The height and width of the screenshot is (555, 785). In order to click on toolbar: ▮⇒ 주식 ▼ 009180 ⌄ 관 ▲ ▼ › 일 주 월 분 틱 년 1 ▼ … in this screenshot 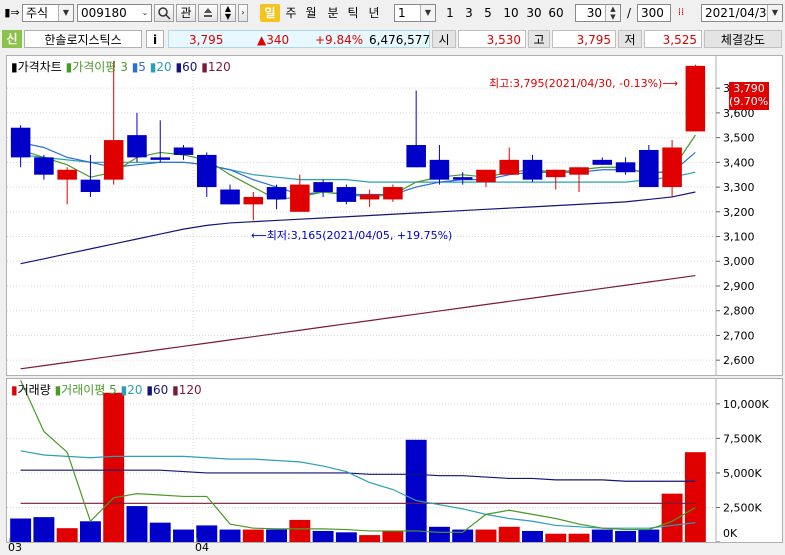, I will do `click(392, 14)`.